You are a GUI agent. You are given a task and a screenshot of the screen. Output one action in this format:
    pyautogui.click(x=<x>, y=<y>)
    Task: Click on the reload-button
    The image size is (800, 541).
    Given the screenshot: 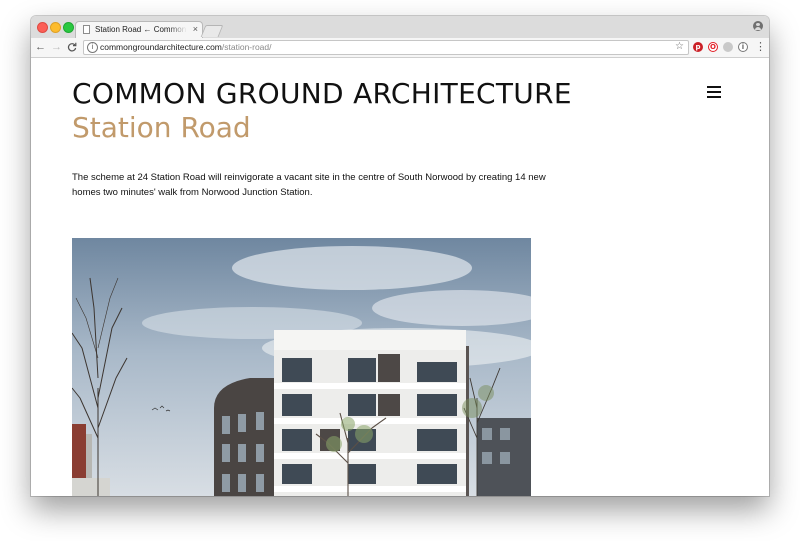 What is the action you would take?
    pyautogui.click(x=72, y=48)
    